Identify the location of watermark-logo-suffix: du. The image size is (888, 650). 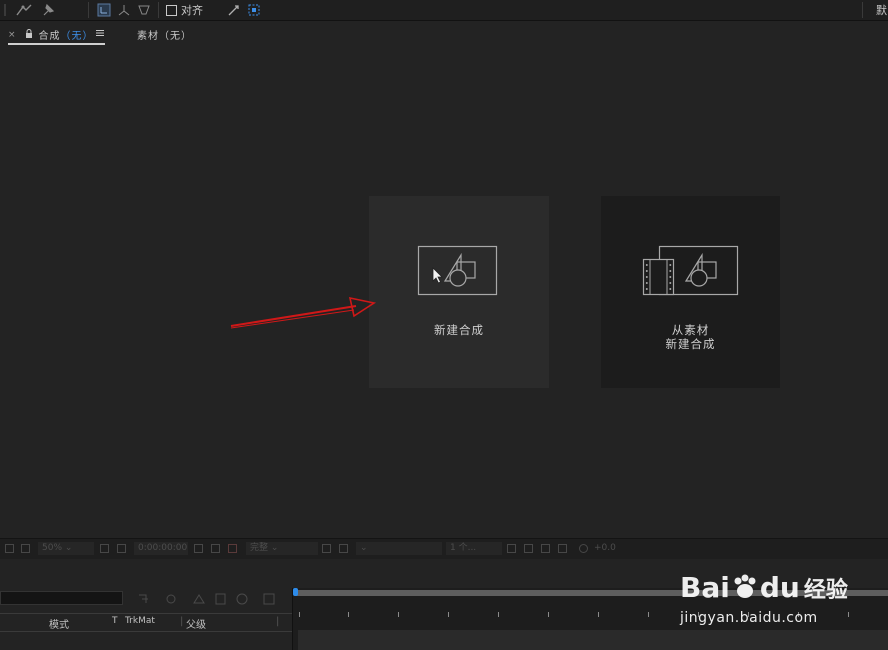
(779, 587).